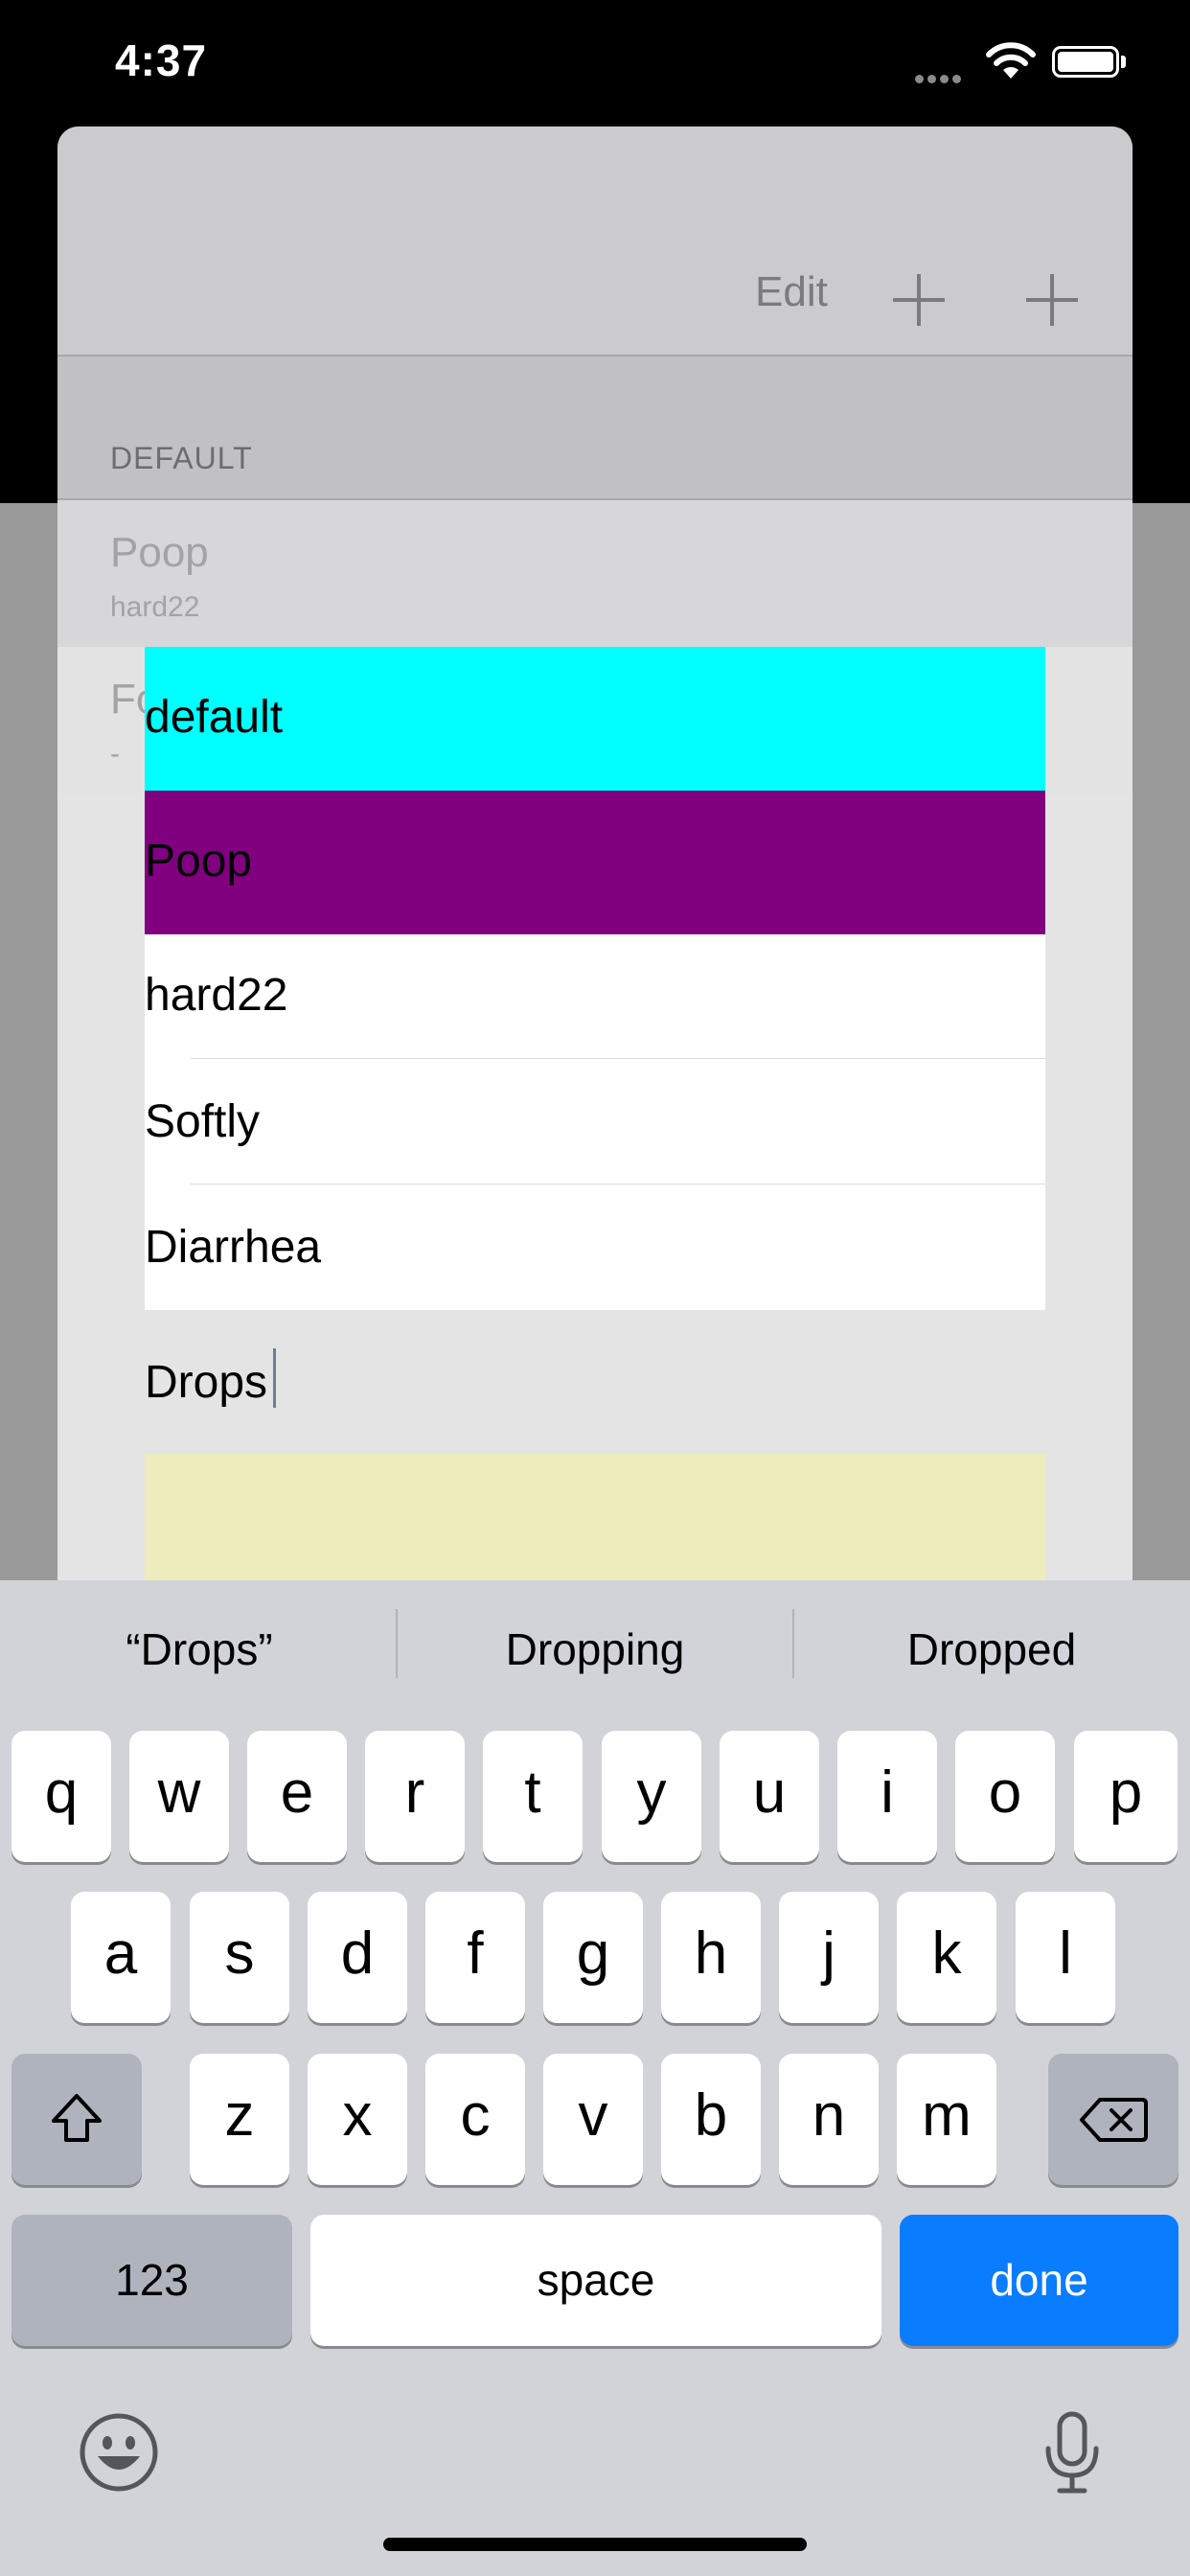 This screenshot has width=1190, height=2576. Describe the element at coordinates (1072, 2455) in the screenshot. I see `microphone-icon` at that location.